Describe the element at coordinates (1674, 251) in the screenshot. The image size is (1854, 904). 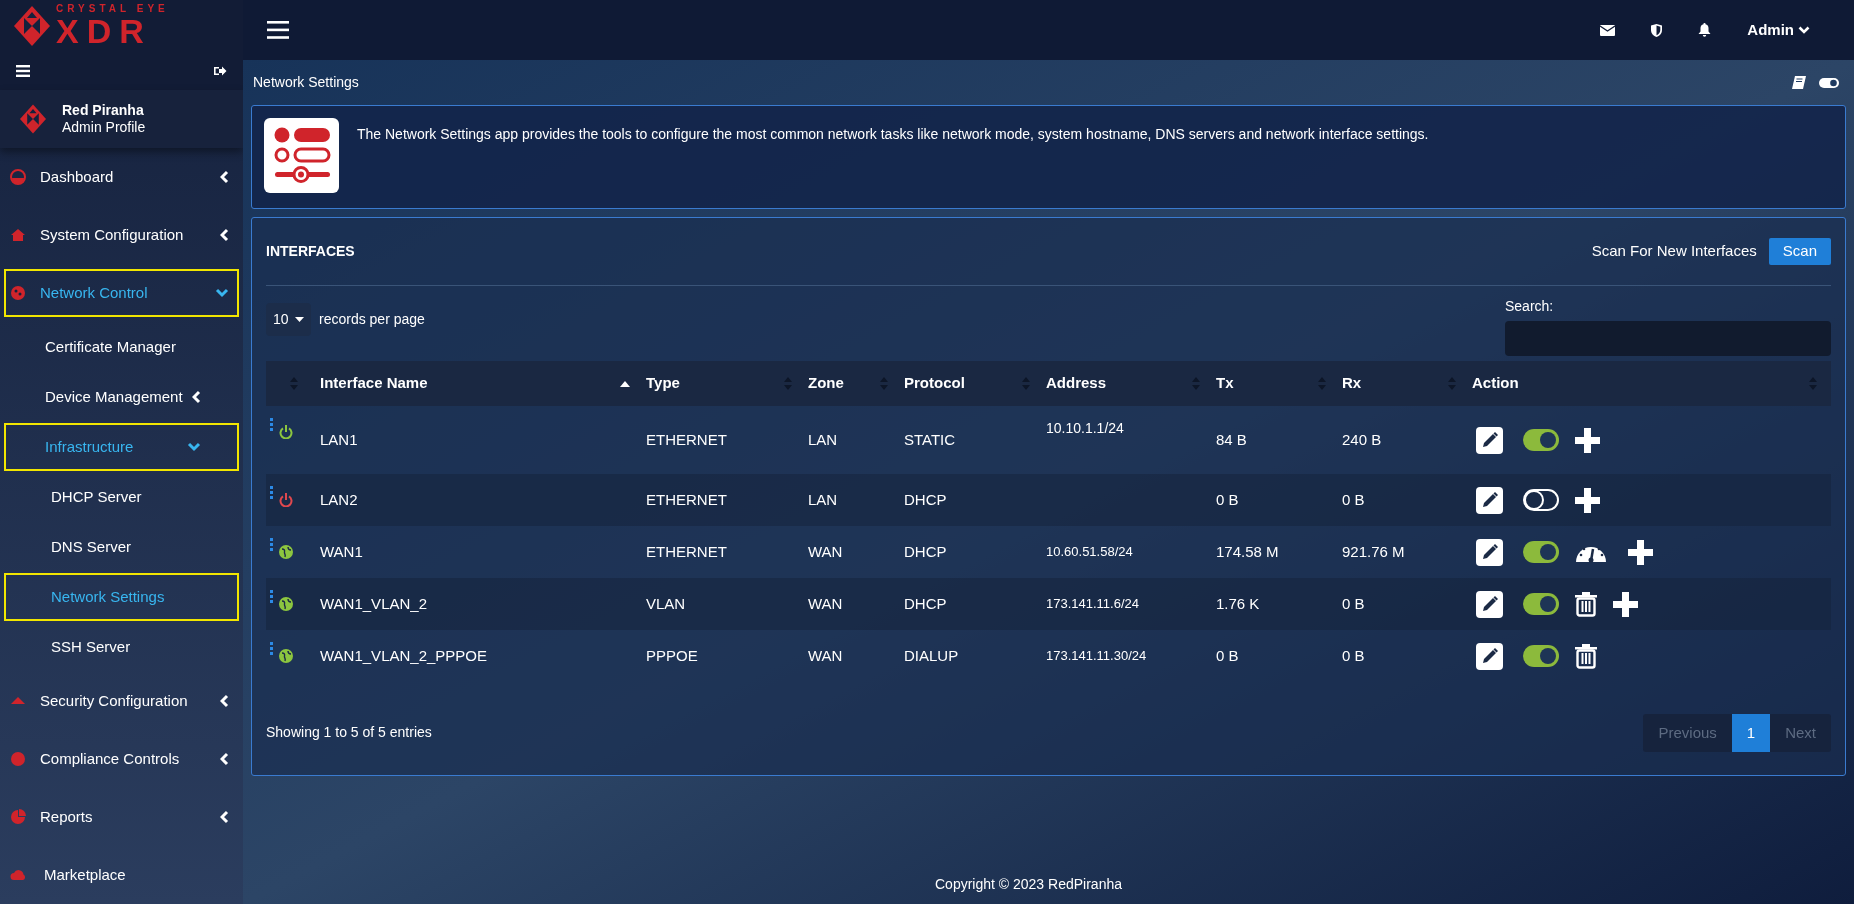
I see `scan-label: Scan For New Interfaces` at that location.